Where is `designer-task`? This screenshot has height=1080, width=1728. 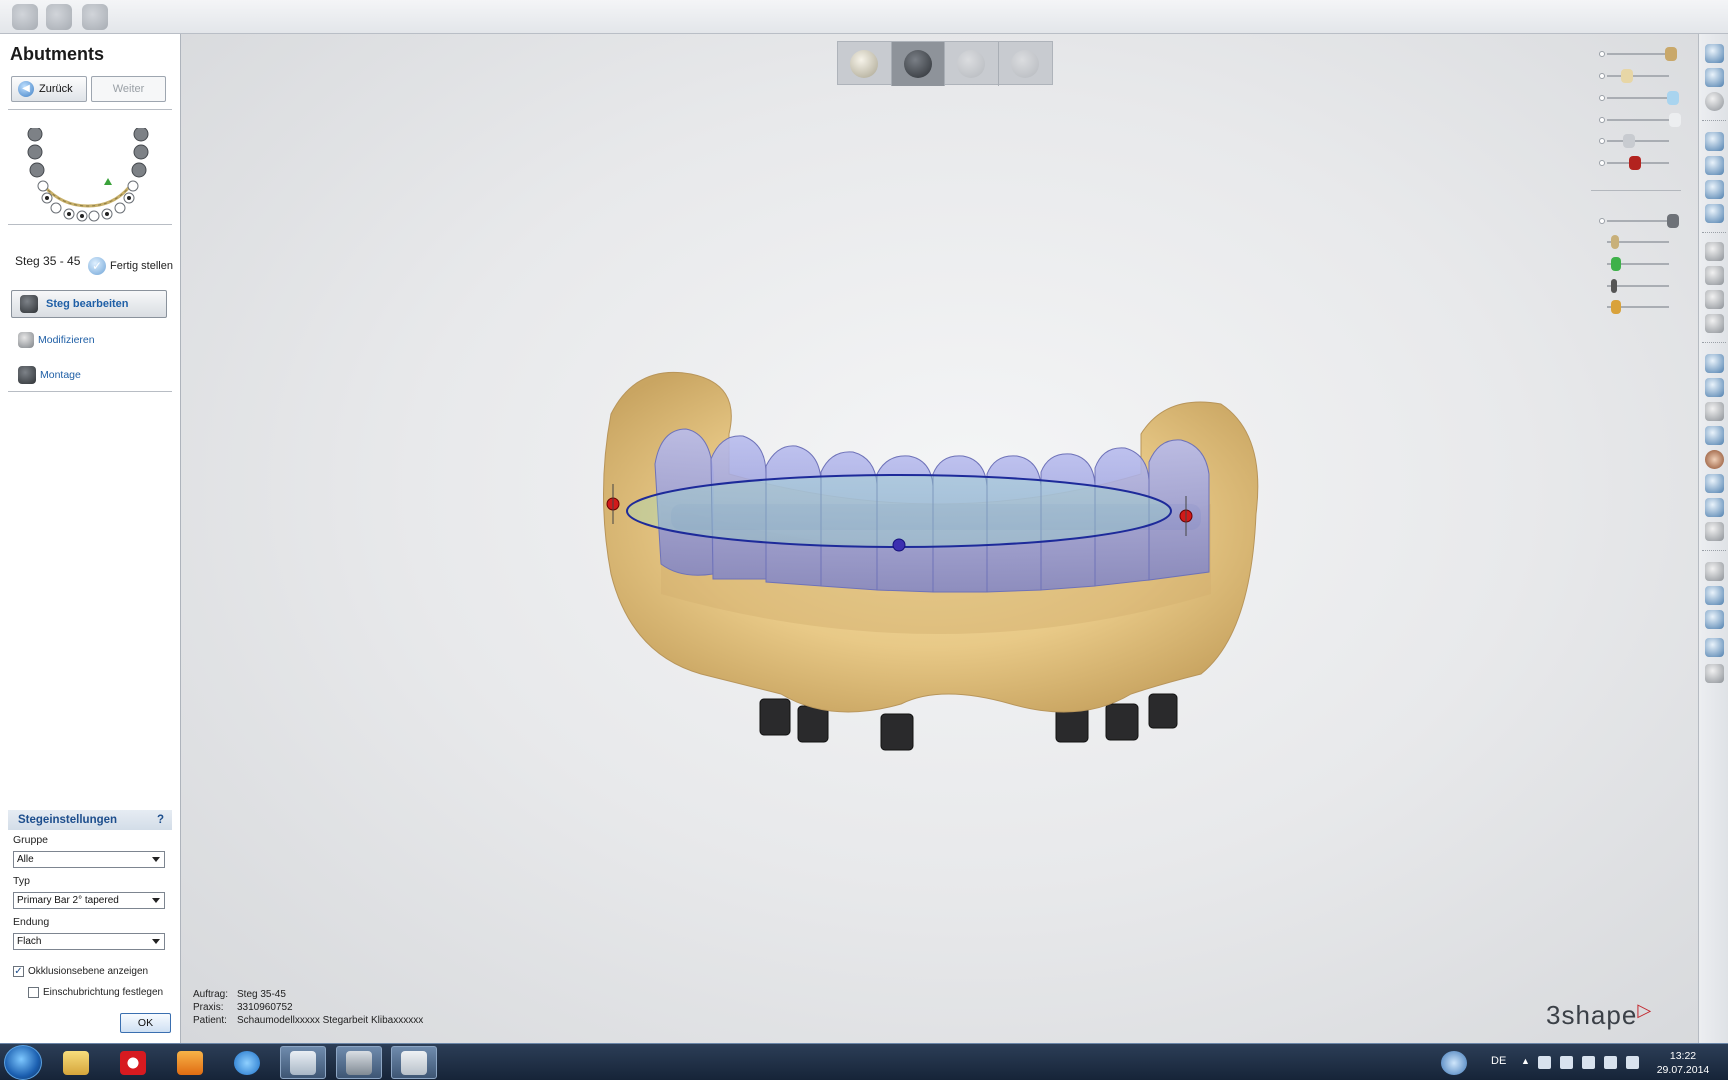 designer-task is located at coordinates (414, 1062).